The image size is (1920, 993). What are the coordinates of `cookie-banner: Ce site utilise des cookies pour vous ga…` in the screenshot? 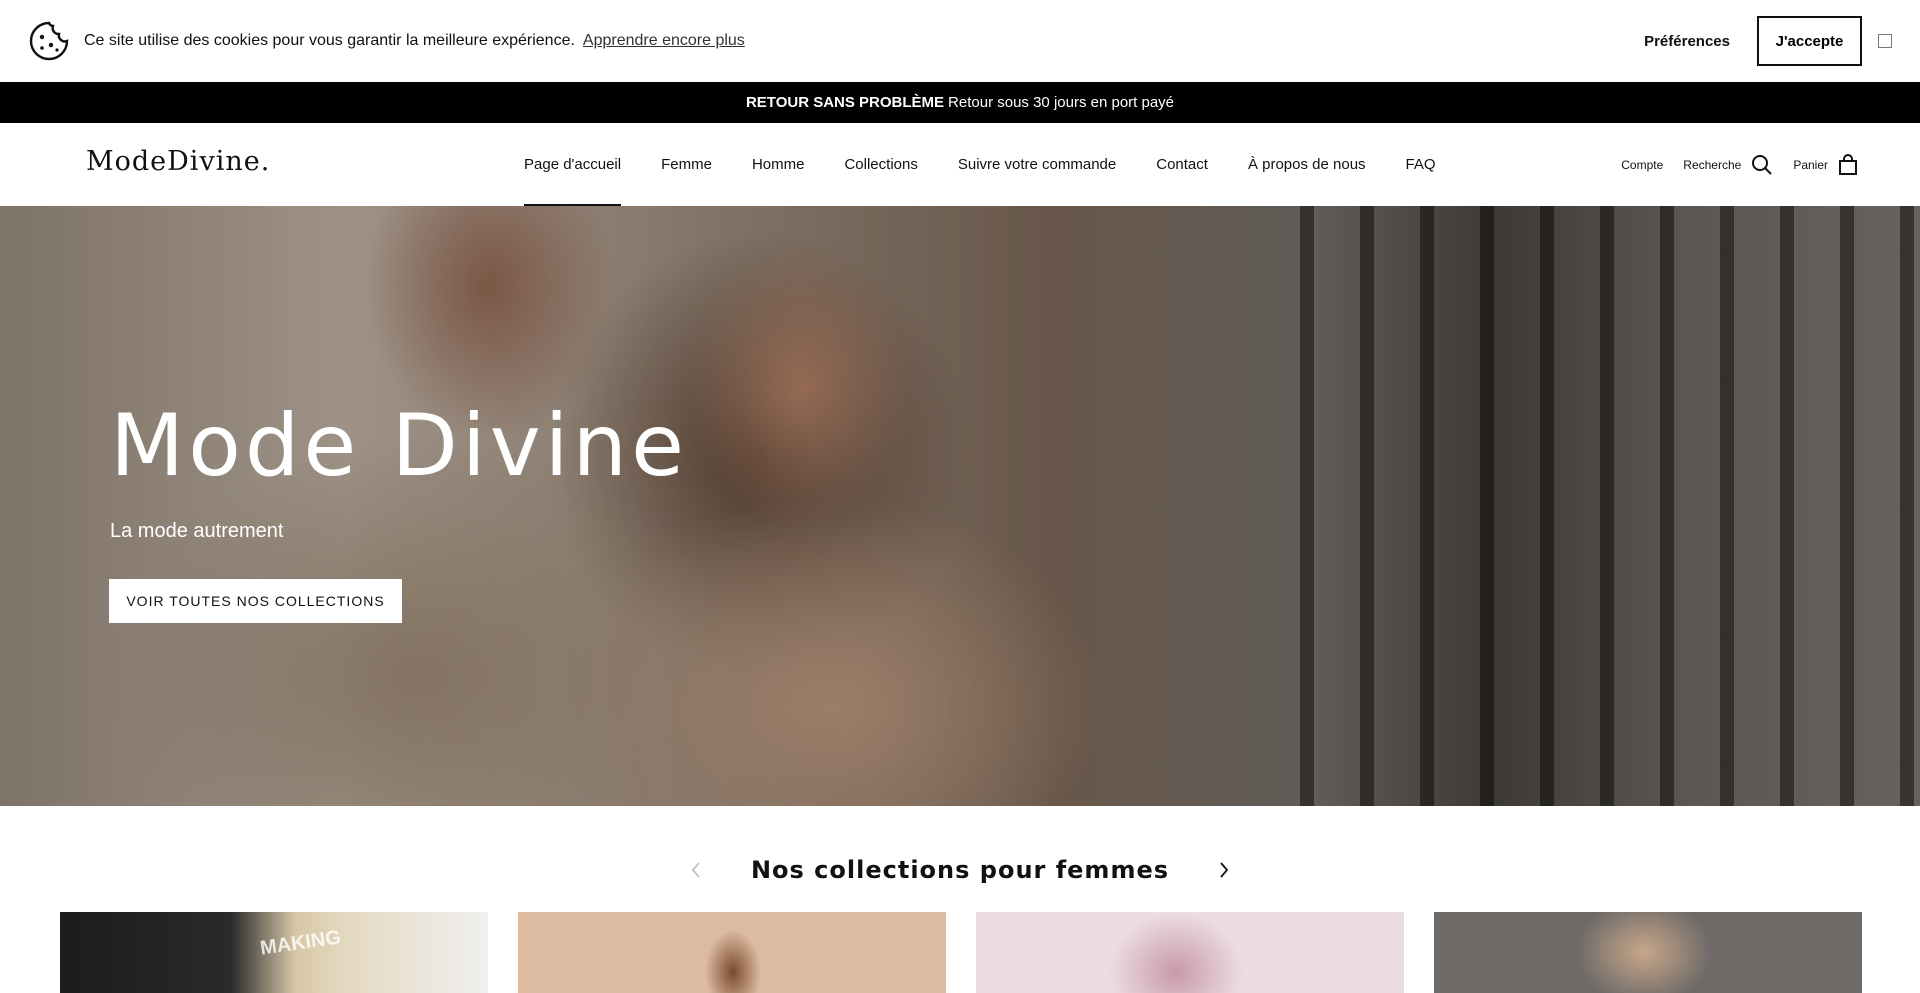 It's located at (960, 41).